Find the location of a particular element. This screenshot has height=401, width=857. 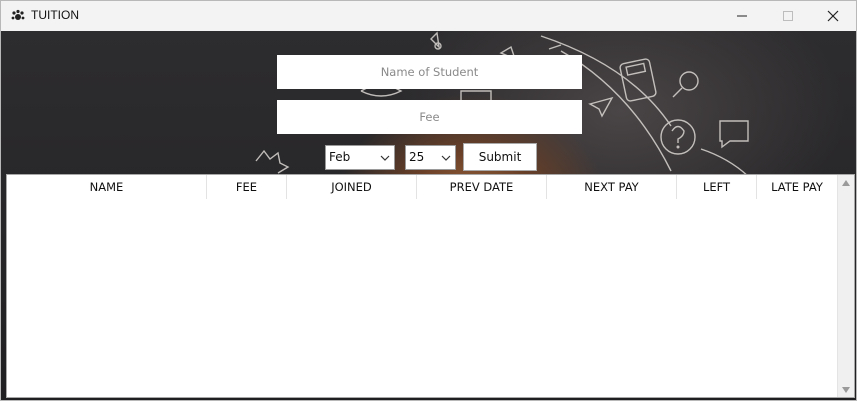

column-header-left: LEFT is located at coordinates (717, 187).